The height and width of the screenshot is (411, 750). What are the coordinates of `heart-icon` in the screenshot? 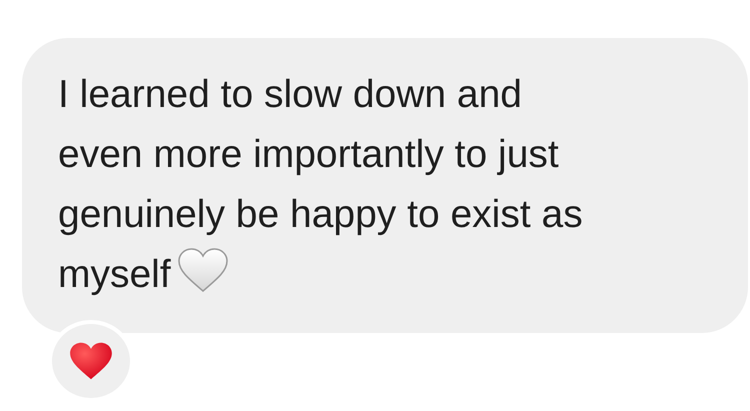 It's located at (91, 361).